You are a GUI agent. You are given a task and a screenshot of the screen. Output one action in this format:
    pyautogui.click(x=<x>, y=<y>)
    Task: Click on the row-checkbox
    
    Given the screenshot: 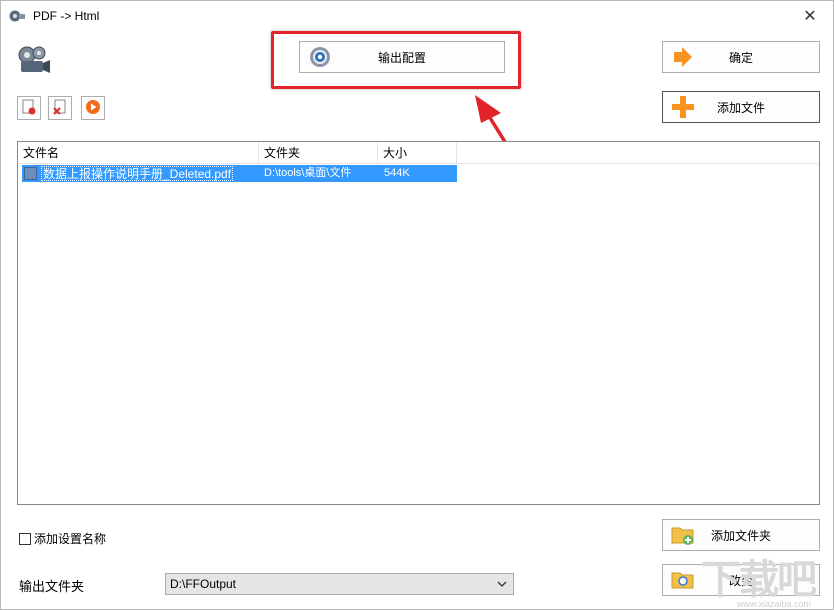 What is the action you would take?
    pyautogui.click(x=30, y=173)
    